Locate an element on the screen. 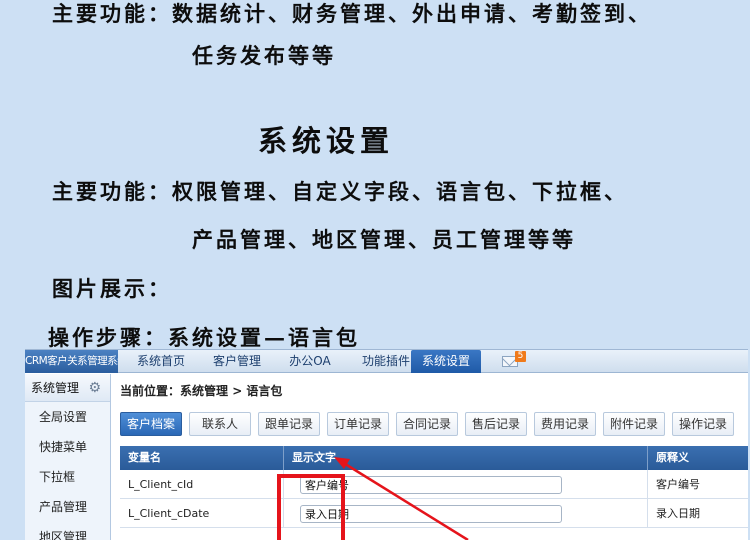 This screenshot has width=750, height=540. promo-feature-line-1: 主要功能：数据统计、财务管理、外出申请、考勤签到、 is located at coordinates (352, 13).